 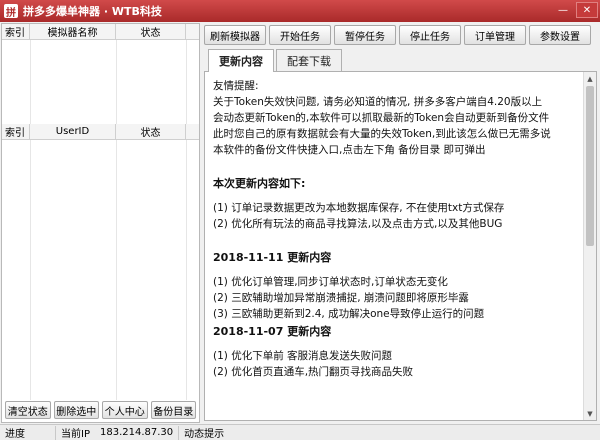 I want to click on status-bar: 进度 当前IP 183.214.87.30 动态提示, so click(x=300, y=432).